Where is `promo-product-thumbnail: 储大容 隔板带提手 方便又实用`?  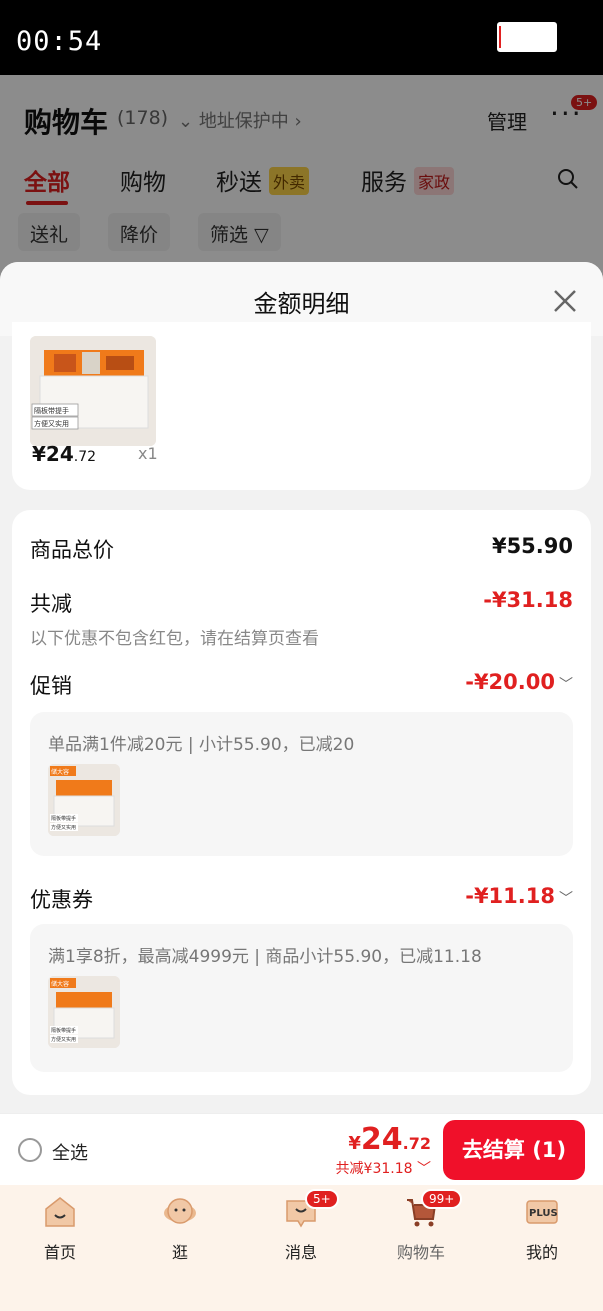
promo-product-thumbnail: 储大容 隔板带提手 方便又实用 is located at coordinates (84, 800).